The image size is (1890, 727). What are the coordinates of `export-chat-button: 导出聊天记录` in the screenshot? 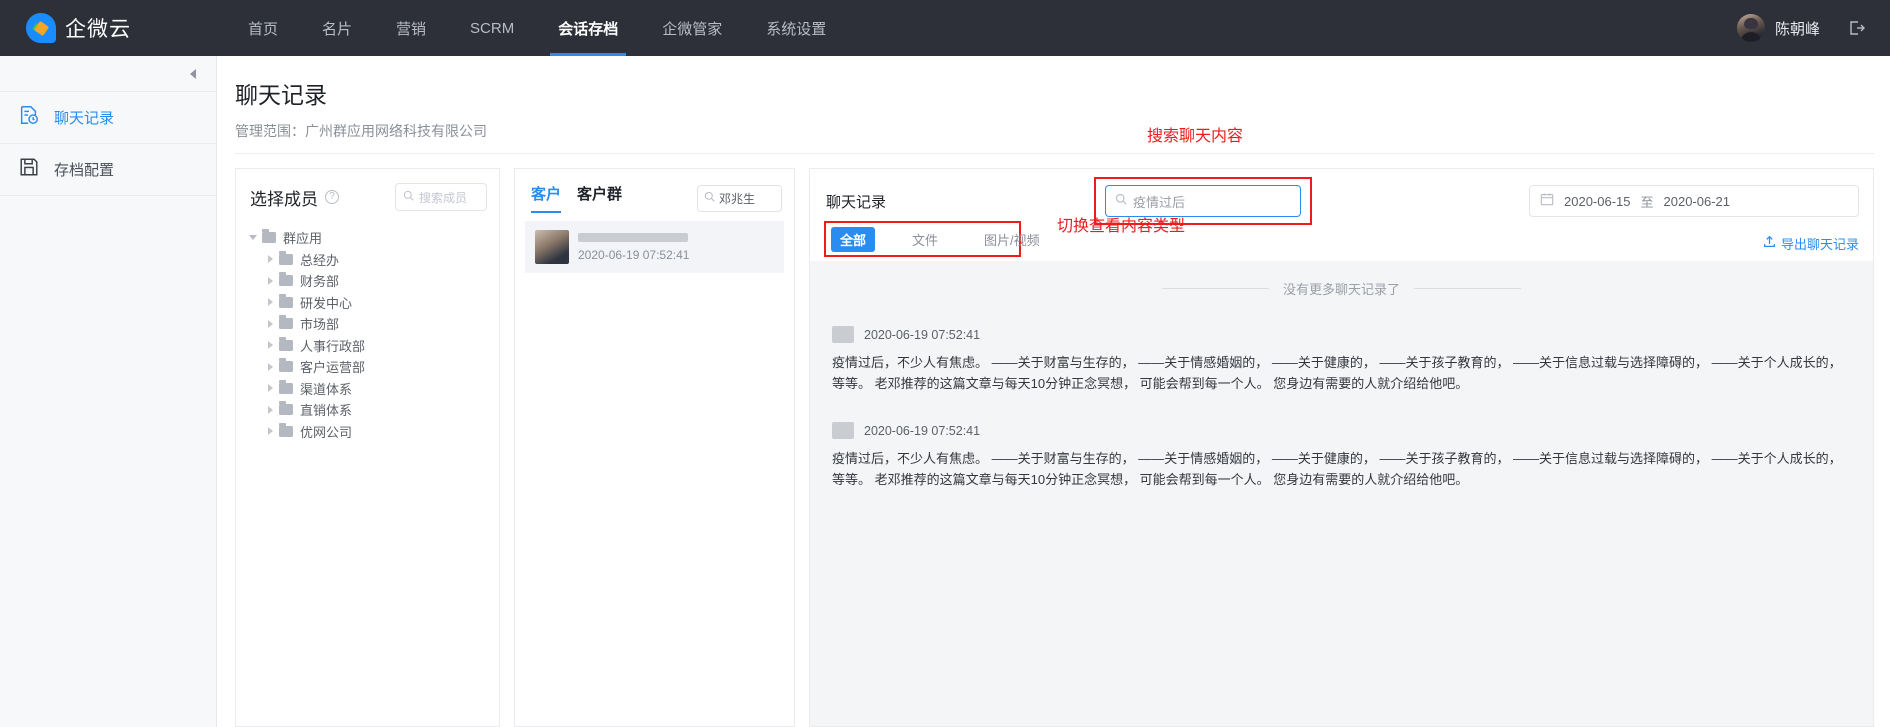 It's located at (1811, 243).